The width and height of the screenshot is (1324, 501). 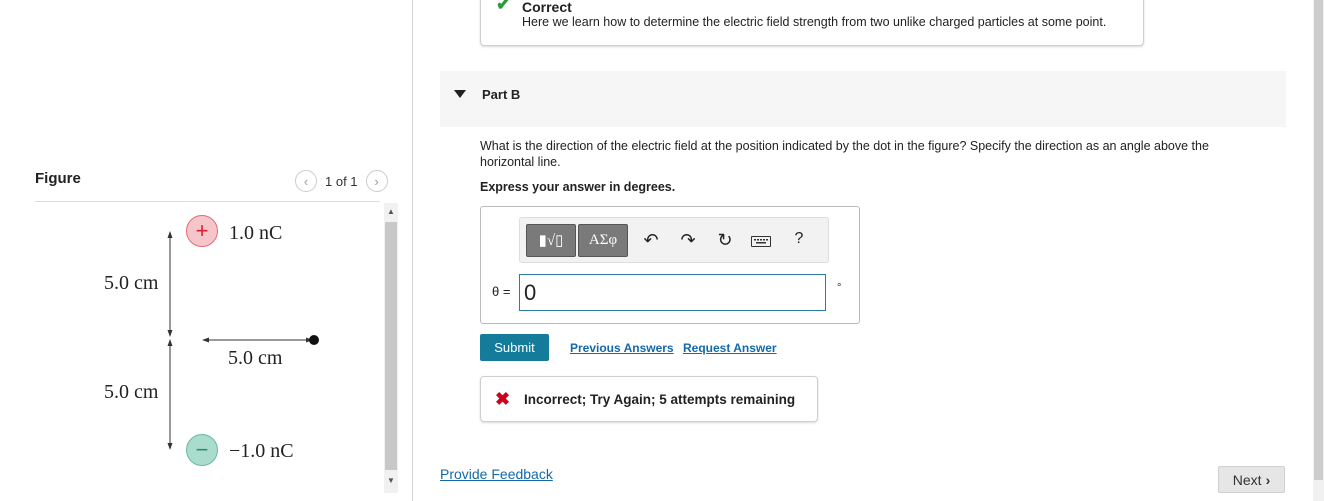 What do you see at coordinates (202, 450) in the screenshot?
I see `negative-charge: −` at bounding box center [202, 450].